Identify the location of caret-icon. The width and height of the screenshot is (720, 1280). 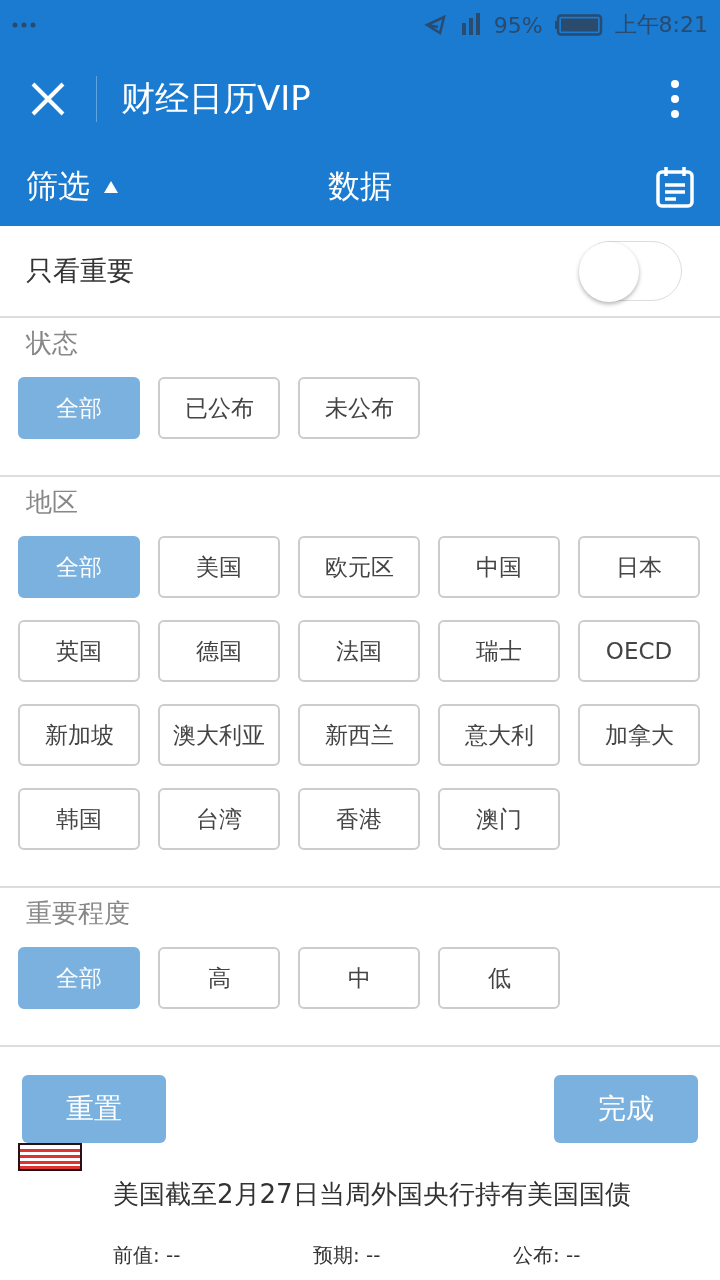
(111, 187).